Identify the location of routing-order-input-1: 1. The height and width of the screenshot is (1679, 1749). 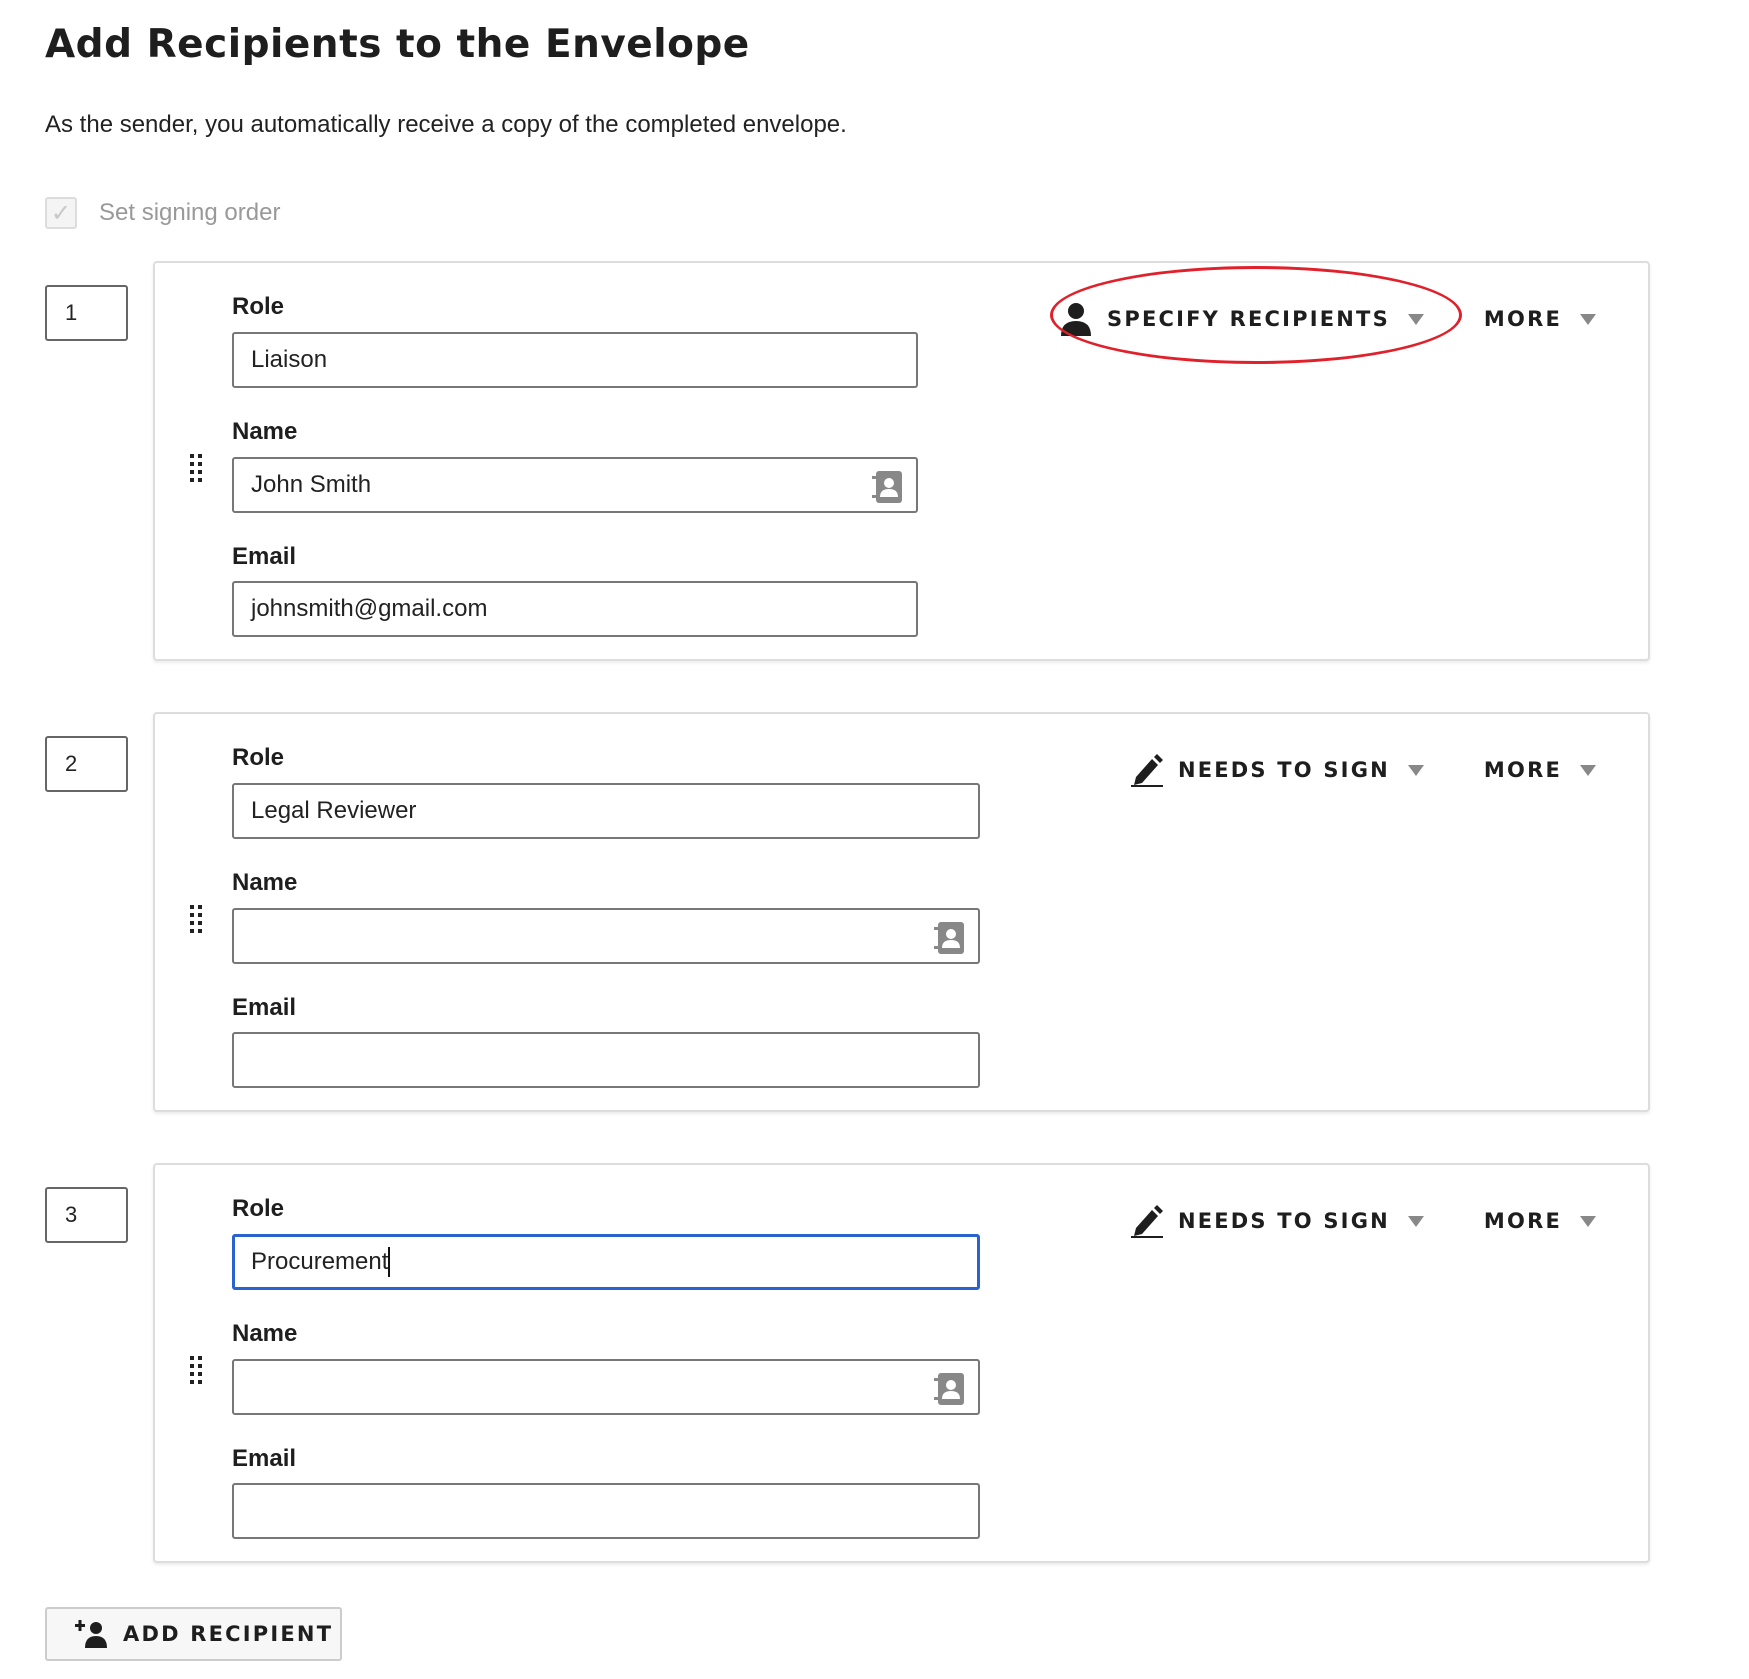
(86, 313).